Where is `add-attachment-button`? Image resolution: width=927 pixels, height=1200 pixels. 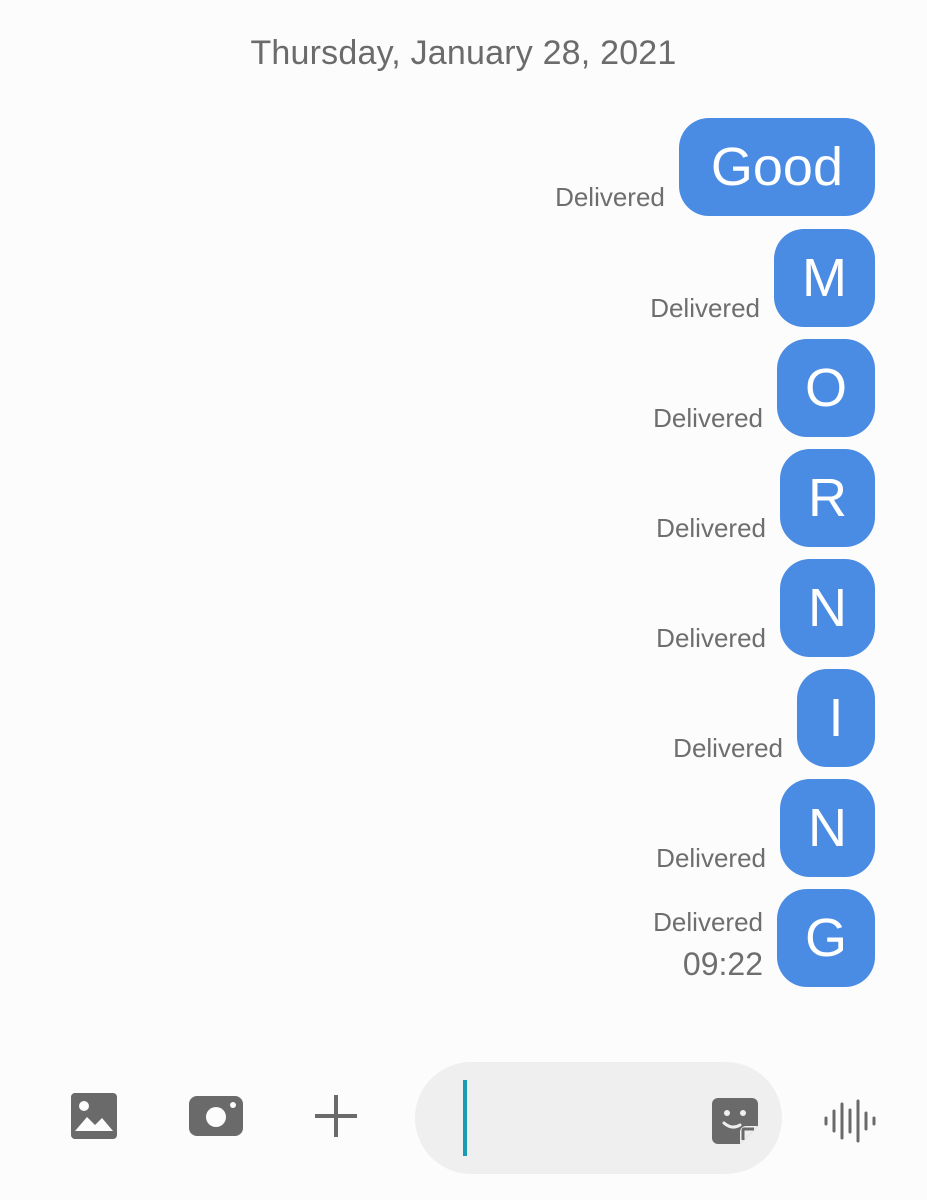 add-attachment-button is located at coordinates (336, 1116).